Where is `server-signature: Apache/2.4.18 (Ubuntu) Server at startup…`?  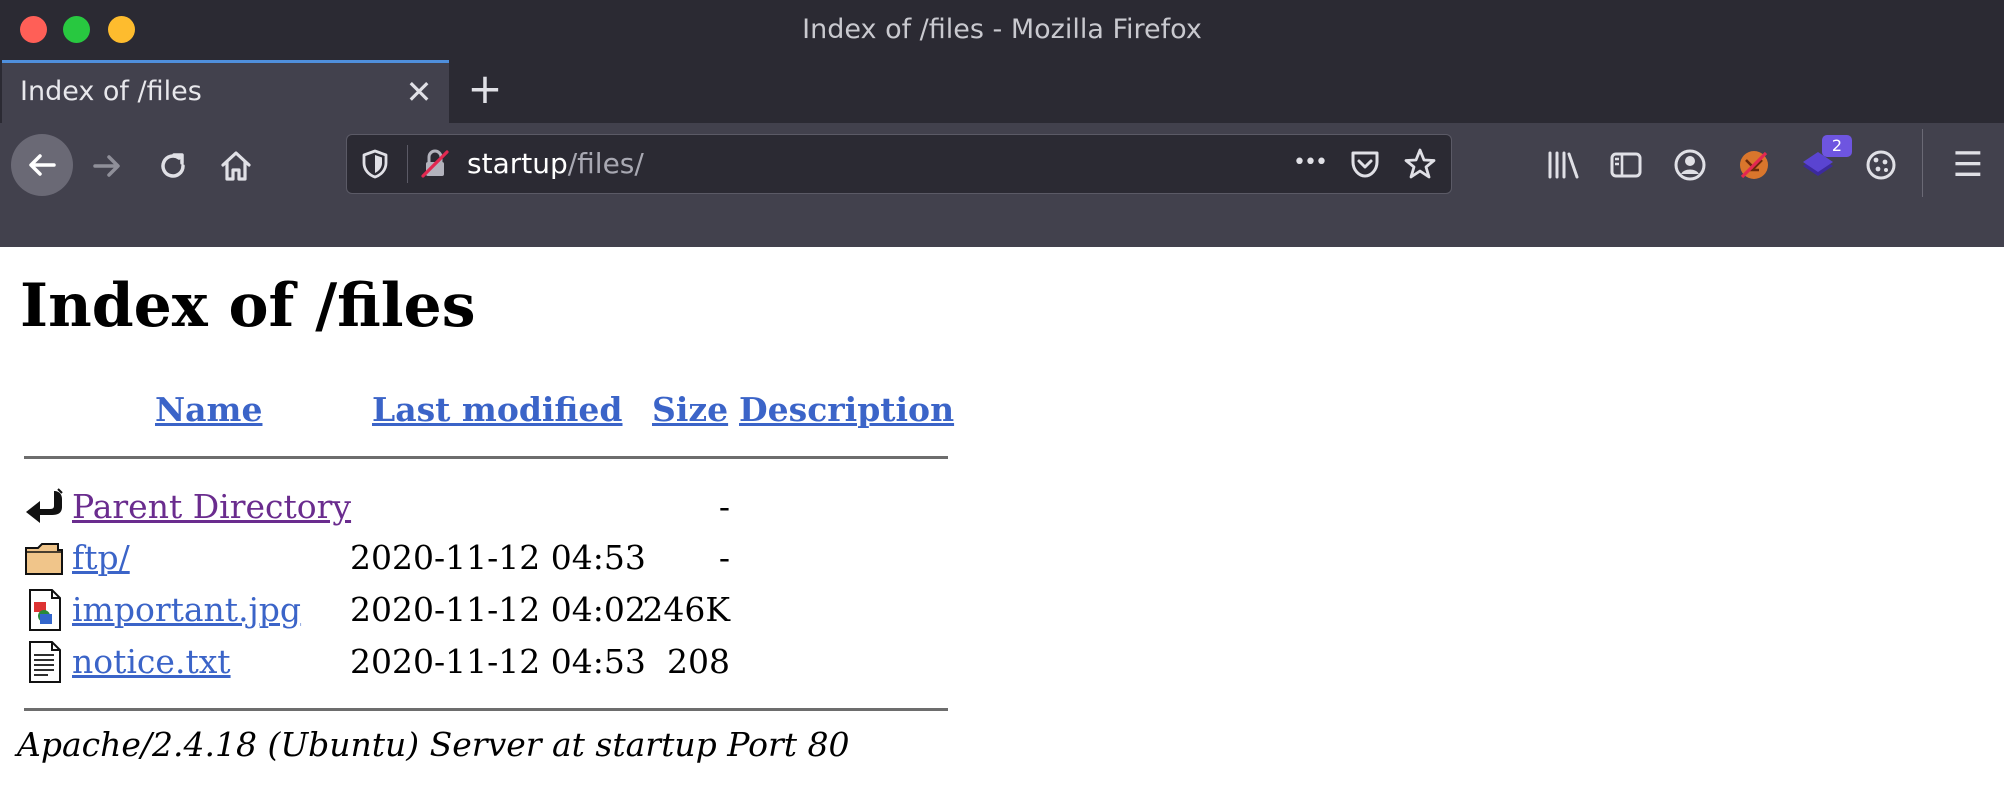 server-signature: Apache/2.4.18 (Ubuntu) Server at startup… is located at coordinates (433, 744).